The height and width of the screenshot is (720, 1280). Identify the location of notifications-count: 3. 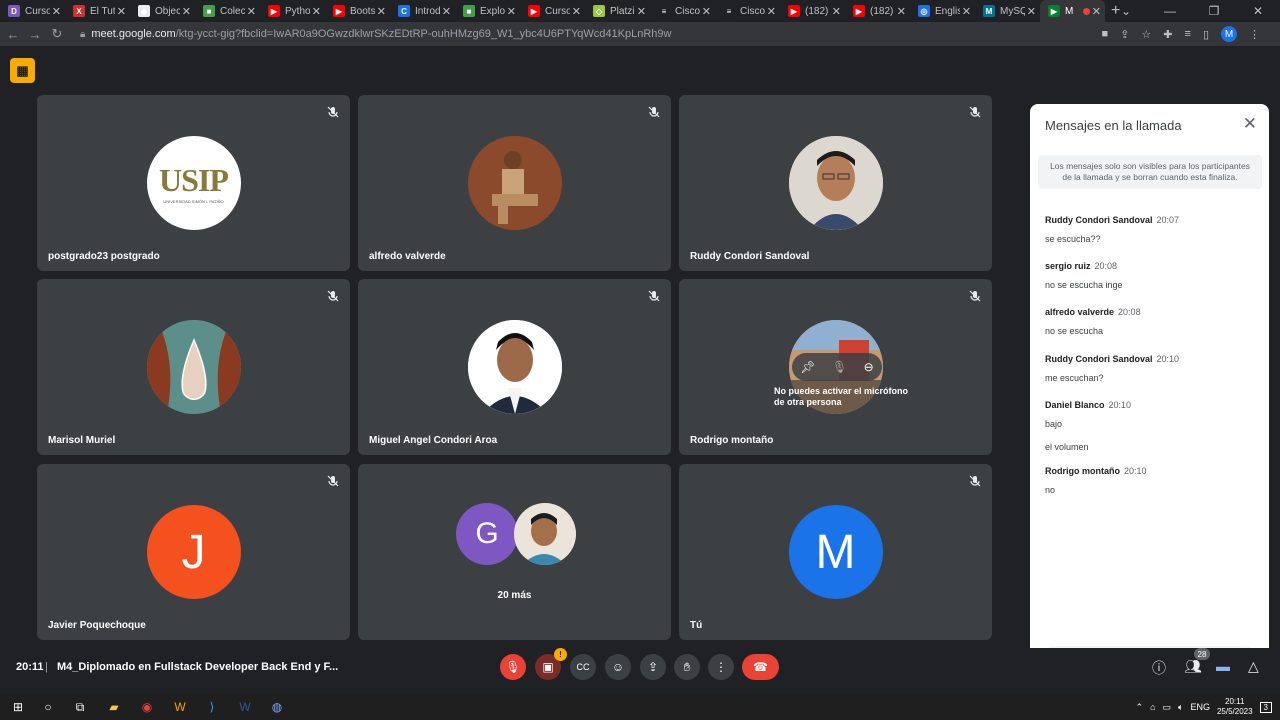
(1265, 707).